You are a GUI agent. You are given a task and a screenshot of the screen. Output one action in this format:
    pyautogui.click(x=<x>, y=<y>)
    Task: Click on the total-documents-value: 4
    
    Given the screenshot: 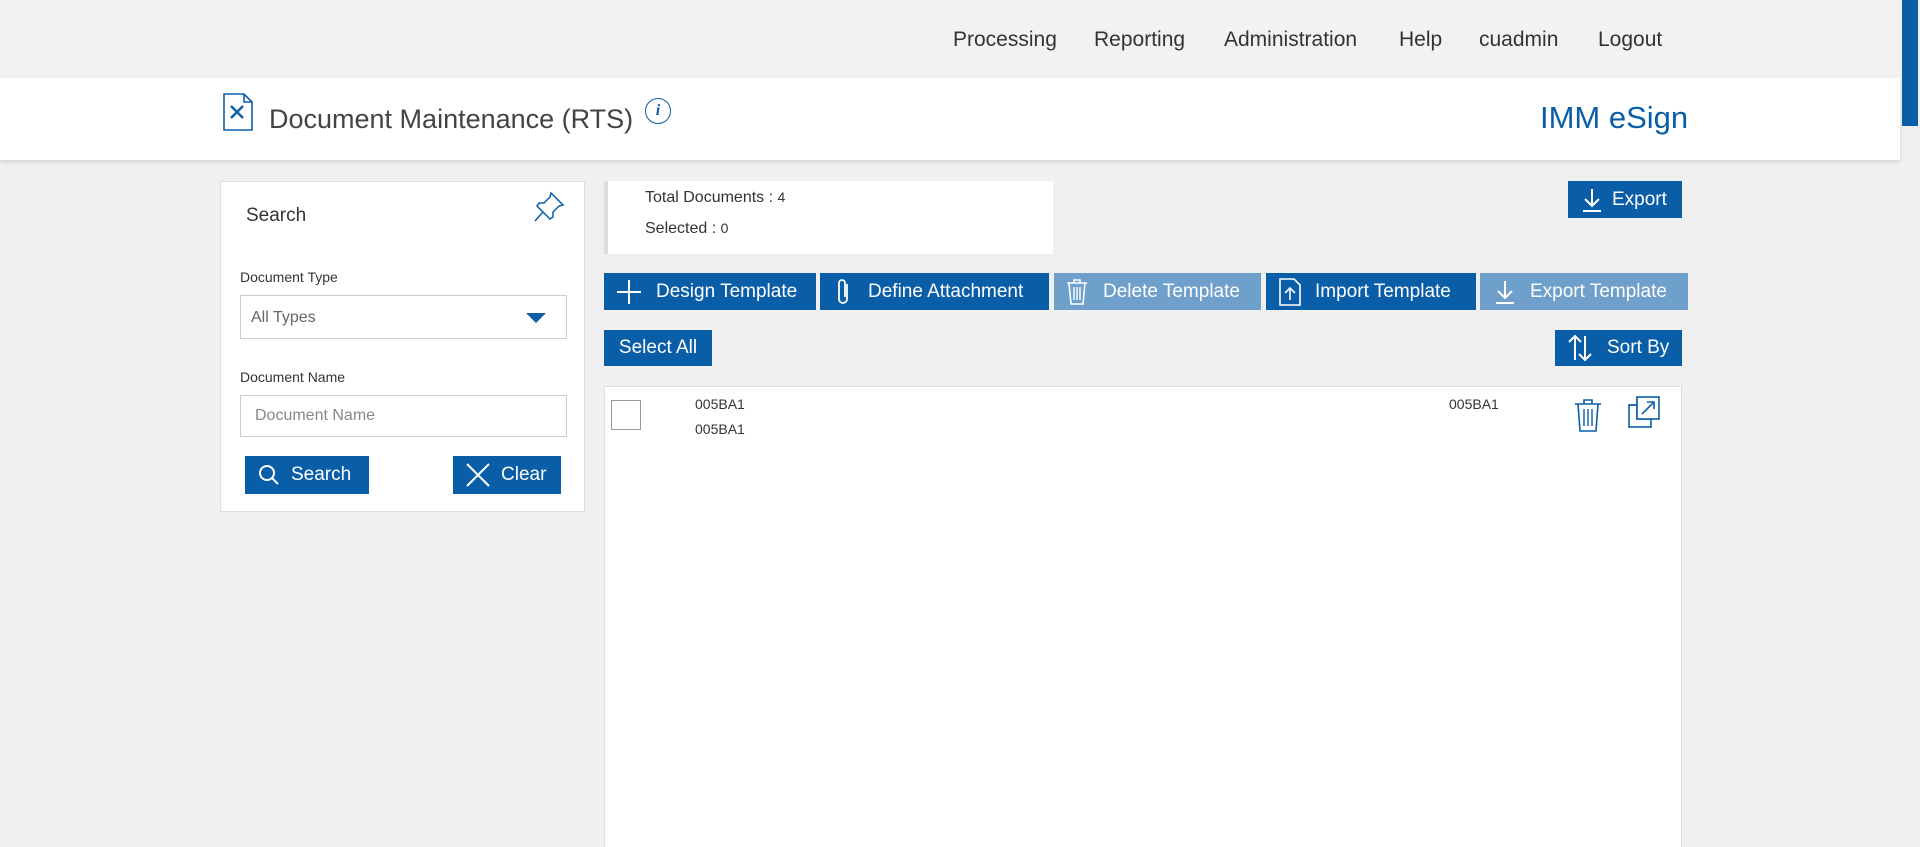 What is the action you would take?
    pyautogui.click(x=781, y=197)
    